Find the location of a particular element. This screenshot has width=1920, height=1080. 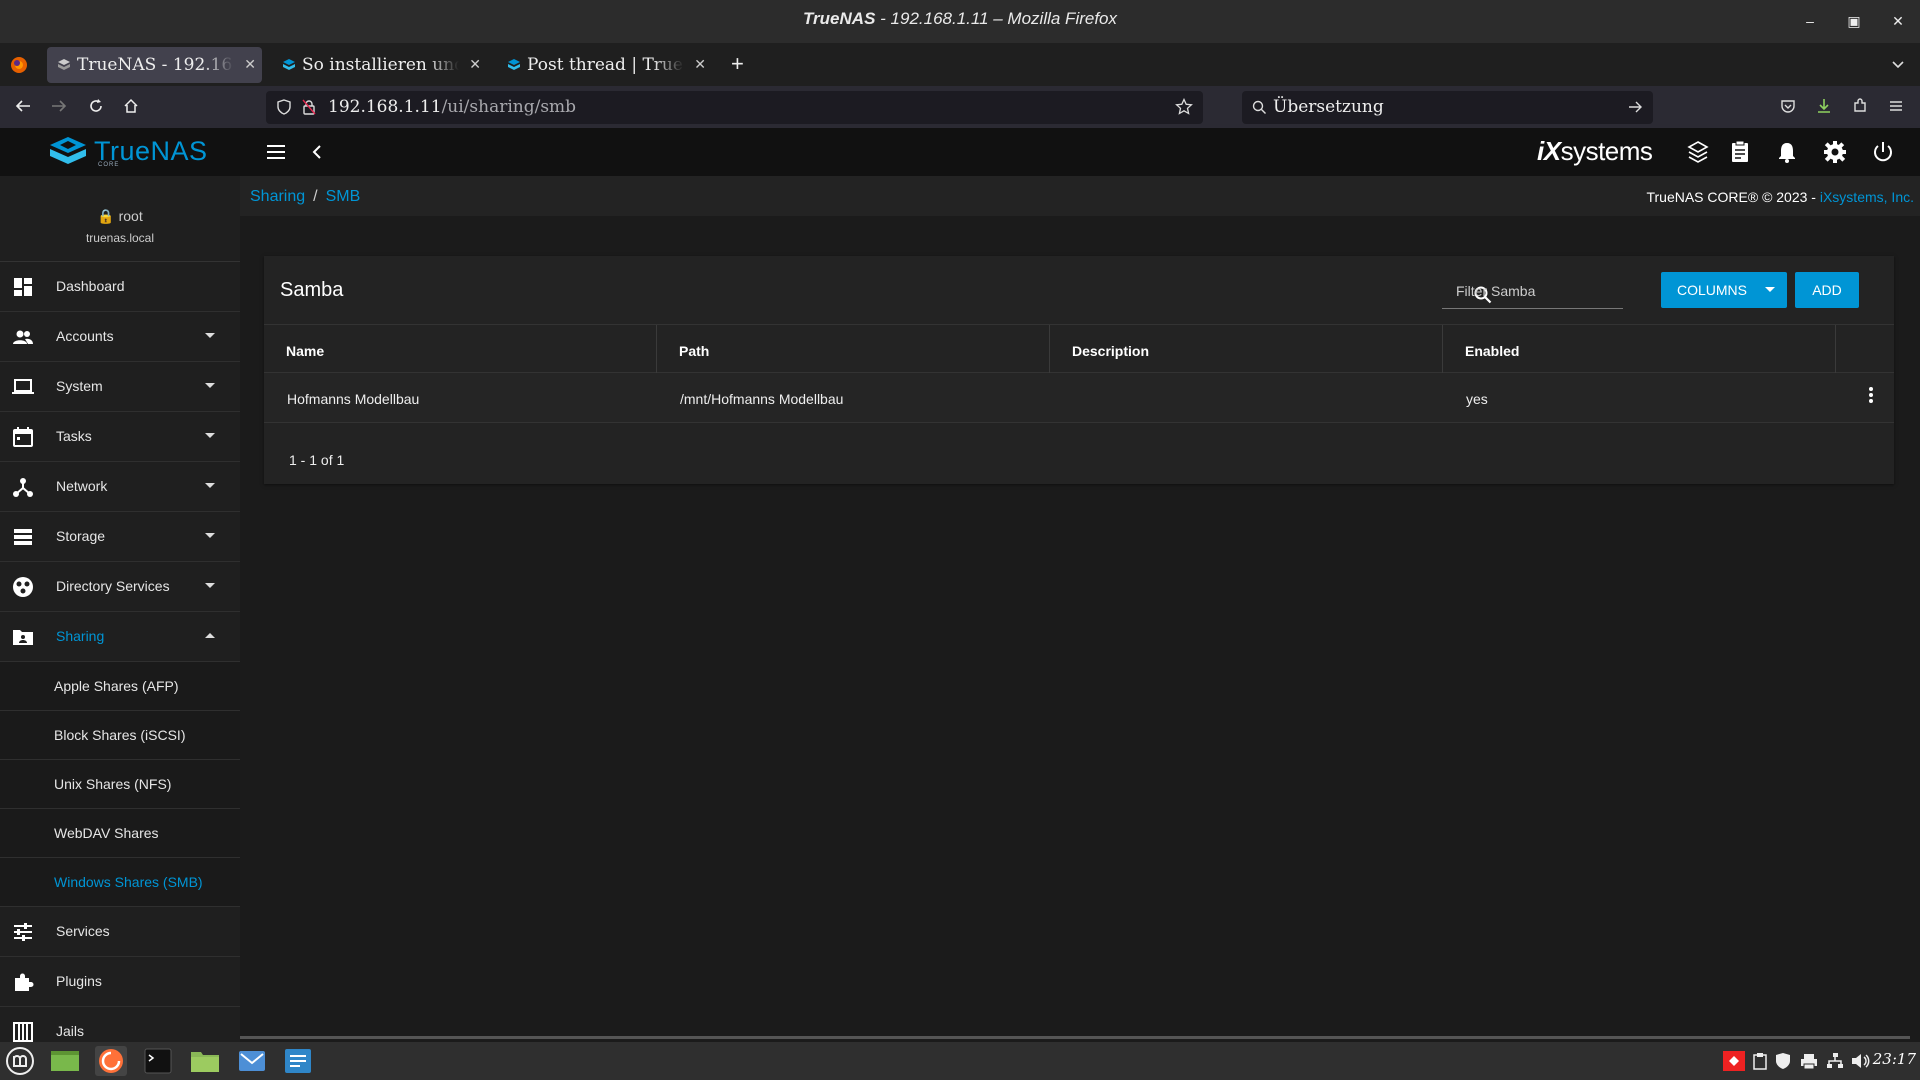

close-window-button: ✕ is located at coordinates (1898, 22).